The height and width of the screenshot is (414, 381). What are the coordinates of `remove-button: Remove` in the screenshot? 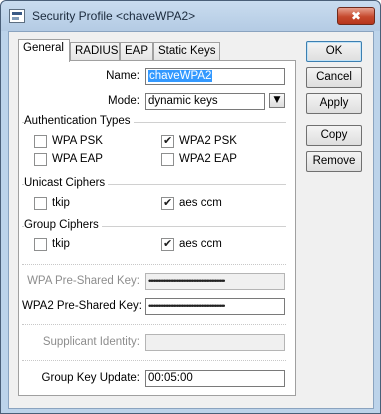 It's located at (334, 161).